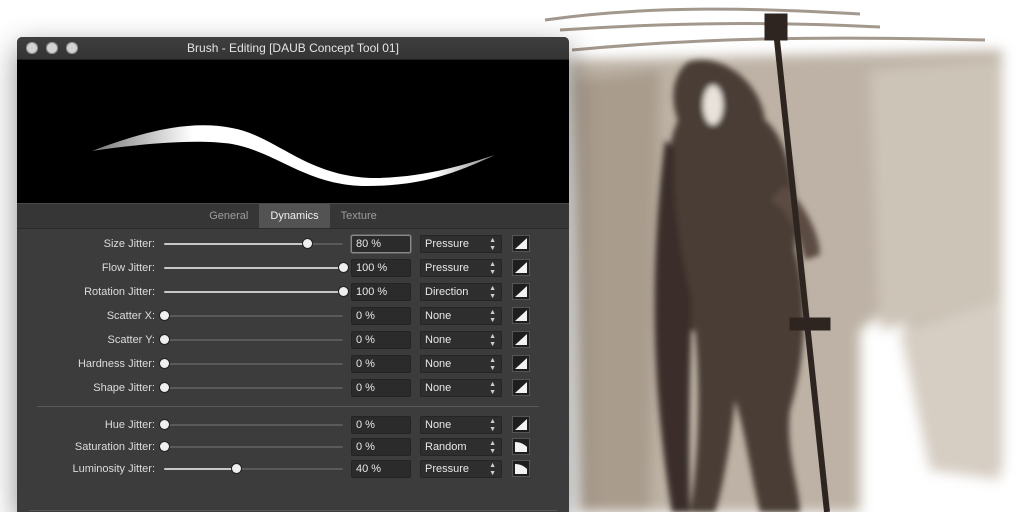  I want to click on shape-jitter-curve-button, so click(521, 387).